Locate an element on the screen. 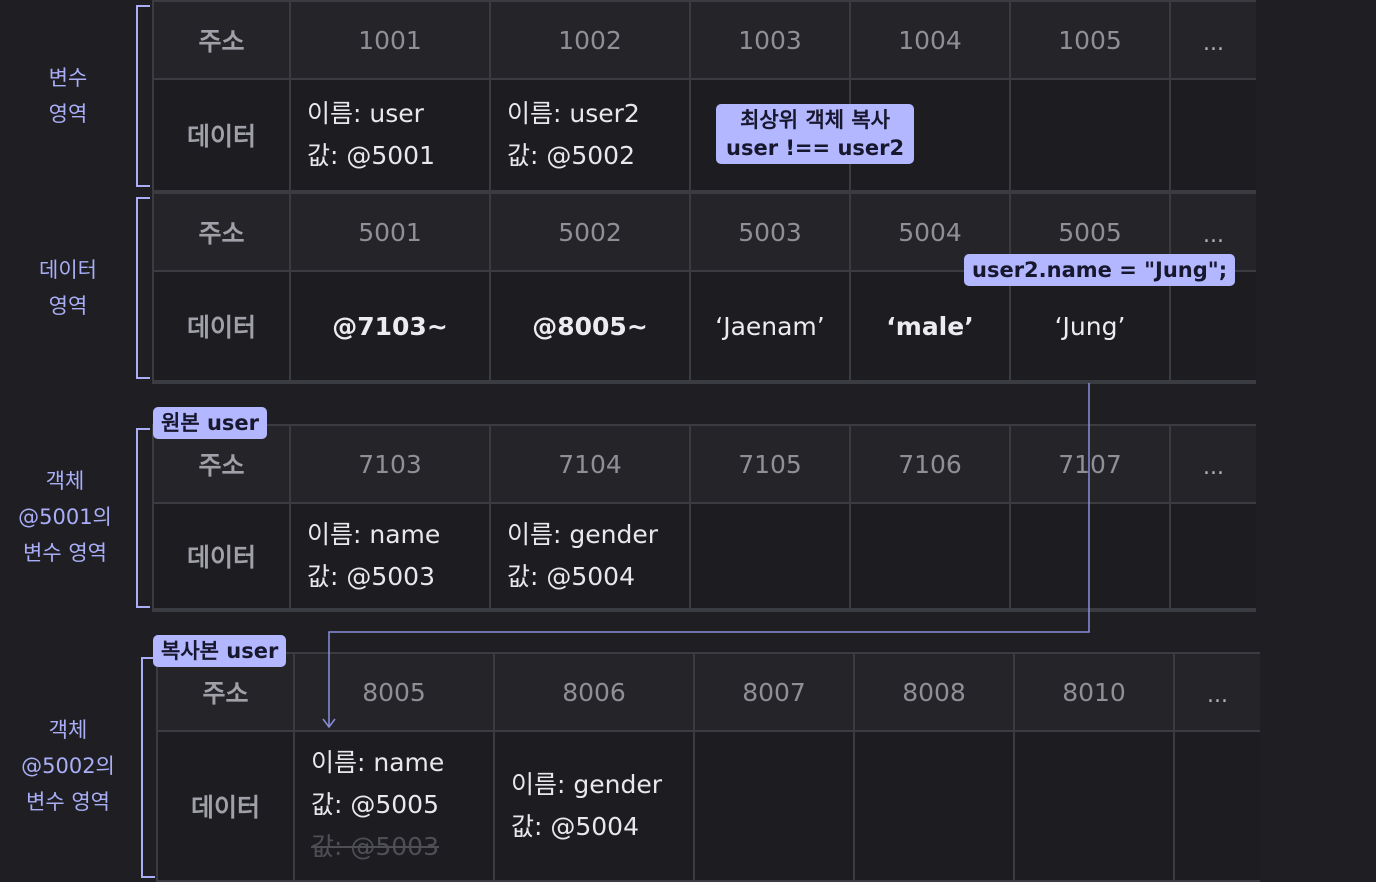  address-cell: 8008 is located at coordinates (934, 692).